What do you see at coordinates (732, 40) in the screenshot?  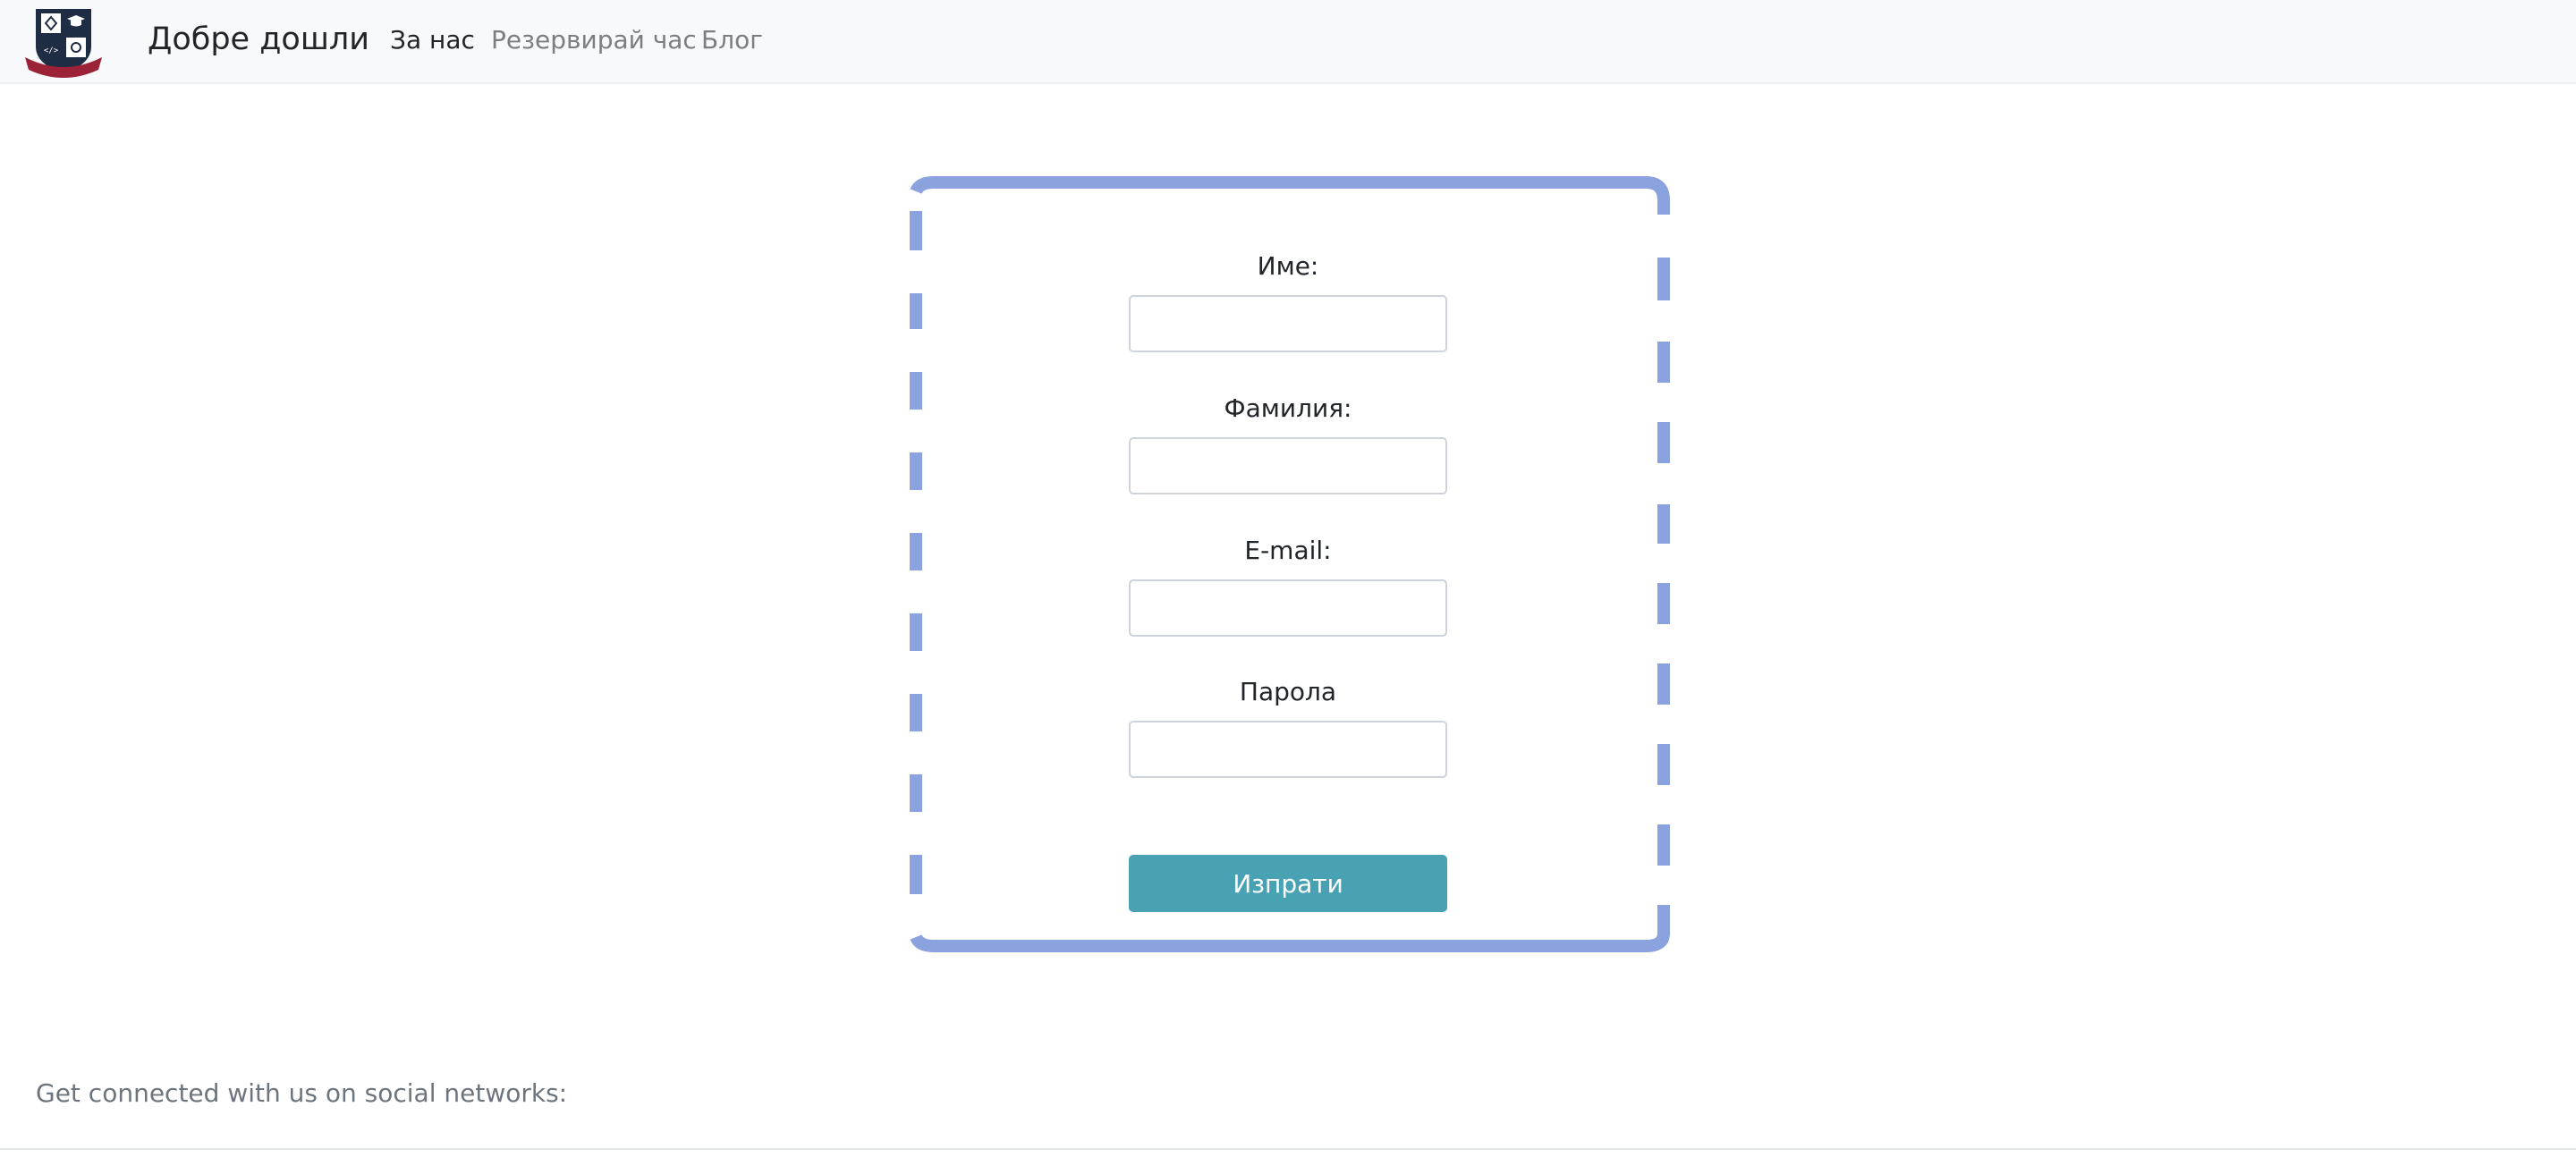 I see `nav-link-blog: Блог` at bounding box center [732, 40].